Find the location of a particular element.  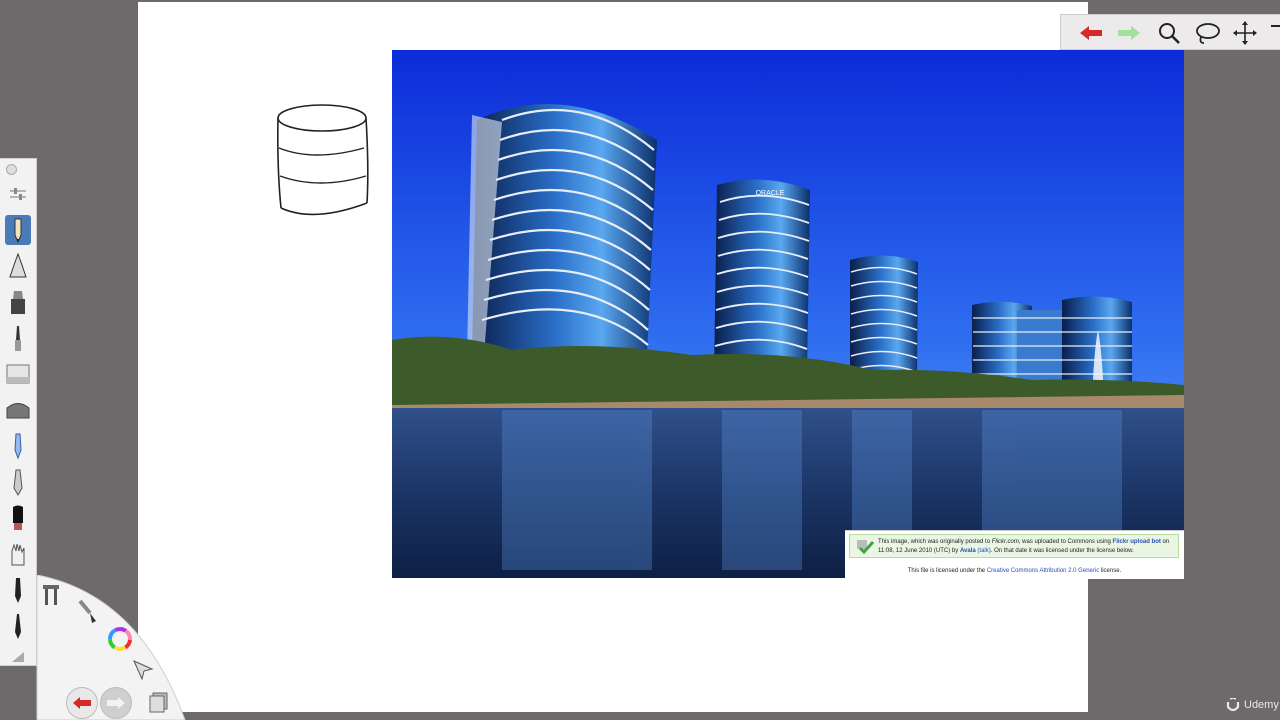

top-toolbar is located at coordinates (1170, 32).